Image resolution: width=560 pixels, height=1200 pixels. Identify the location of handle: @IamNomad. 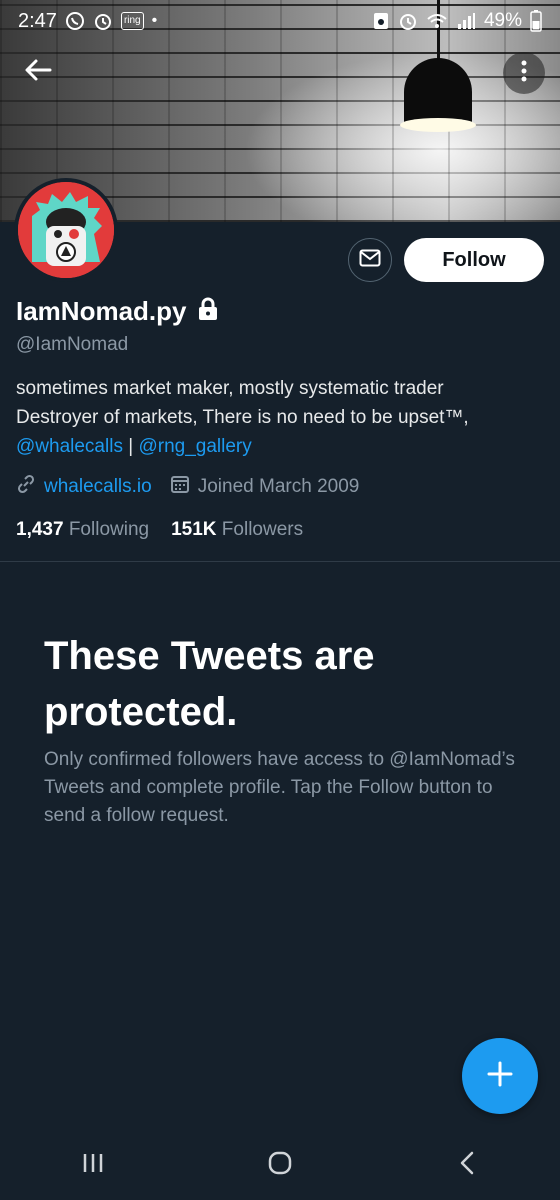
(72, 344).